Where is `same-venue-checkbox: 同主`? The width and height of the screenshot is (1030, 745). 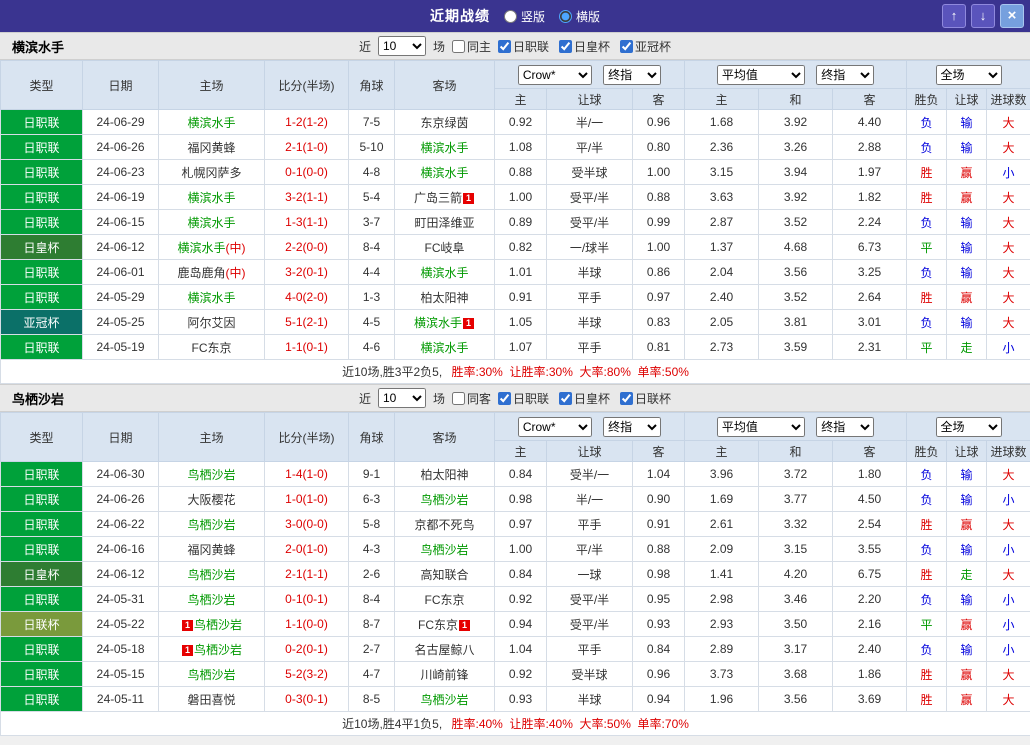
same-venue-checkbox: 同主 is located at coordinates (471, 46).